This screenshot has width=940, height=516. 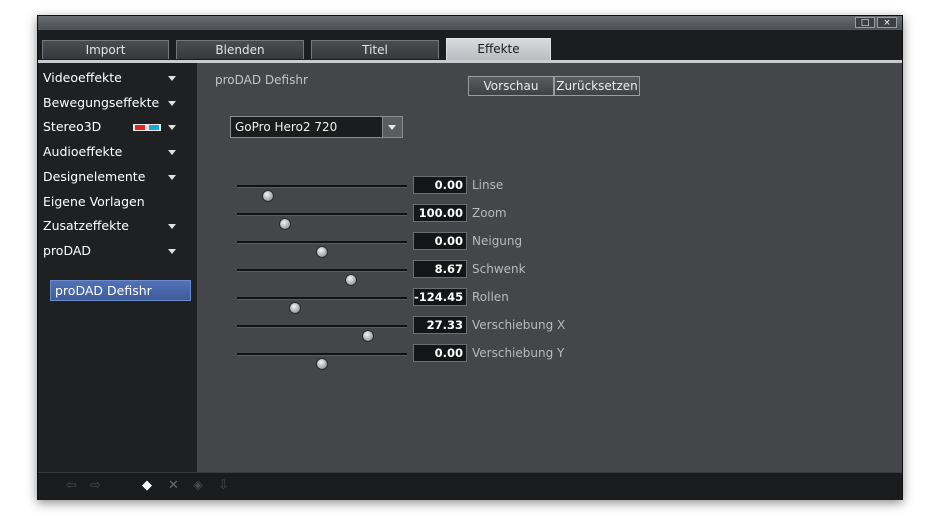 I want to click on maximize-button: □, so click(x=865, y=22).